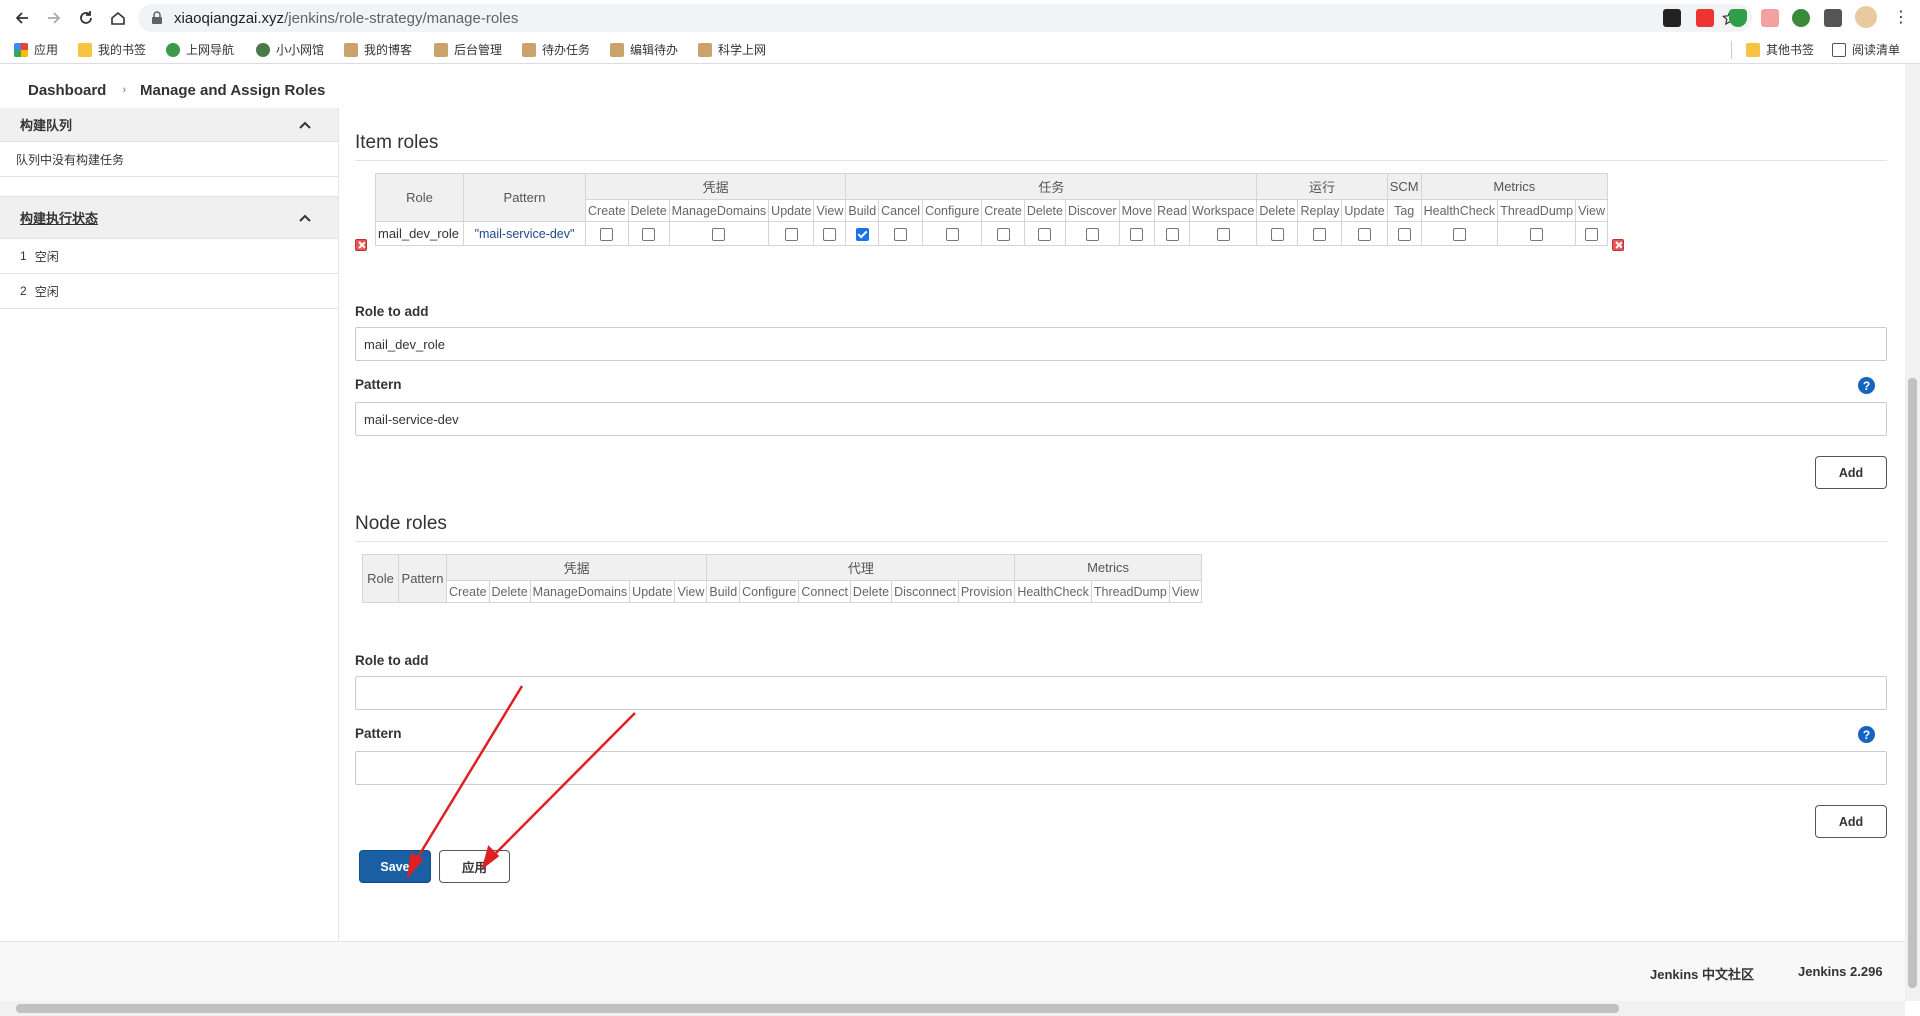 The image size is (1920, 1016). I want to click on item-role-to-add-label: Role to add, so click(1121, 311).